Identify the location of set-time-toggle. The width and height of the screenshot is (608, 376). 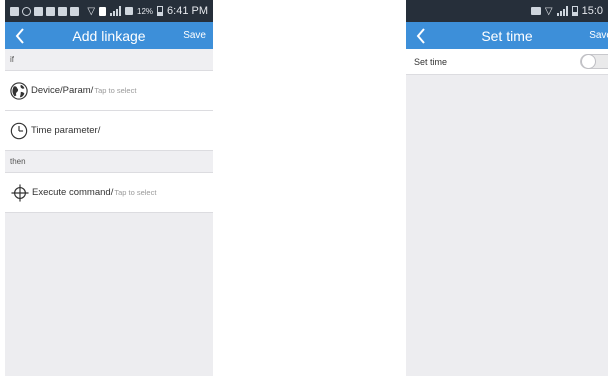
(594, 61).